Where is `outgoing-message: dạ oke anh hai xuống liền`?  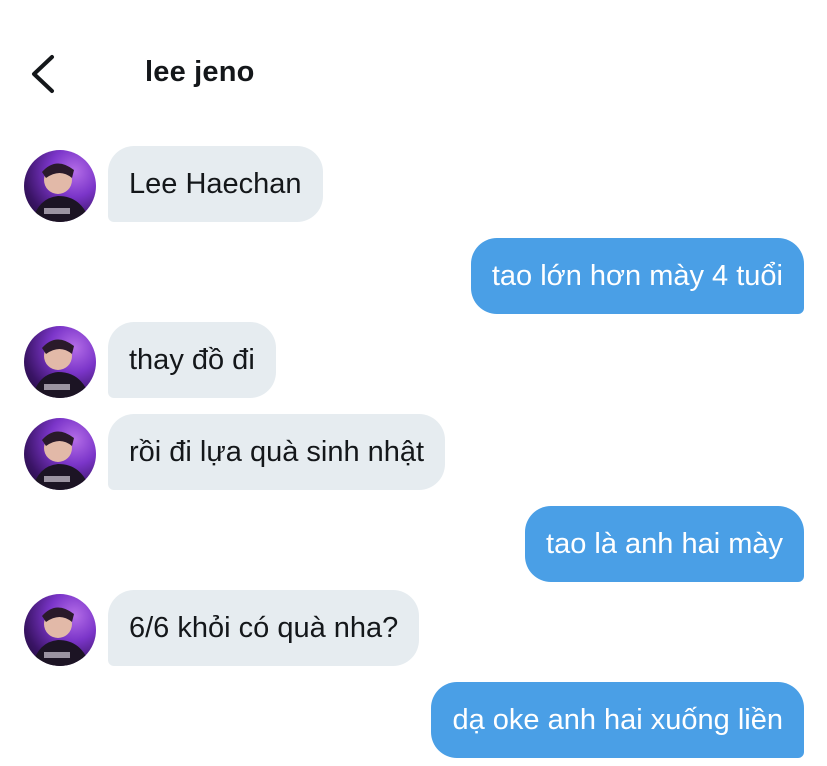 outgoing-message: dạ oke anh hai xuống liền is located at coordinates (617, 720).